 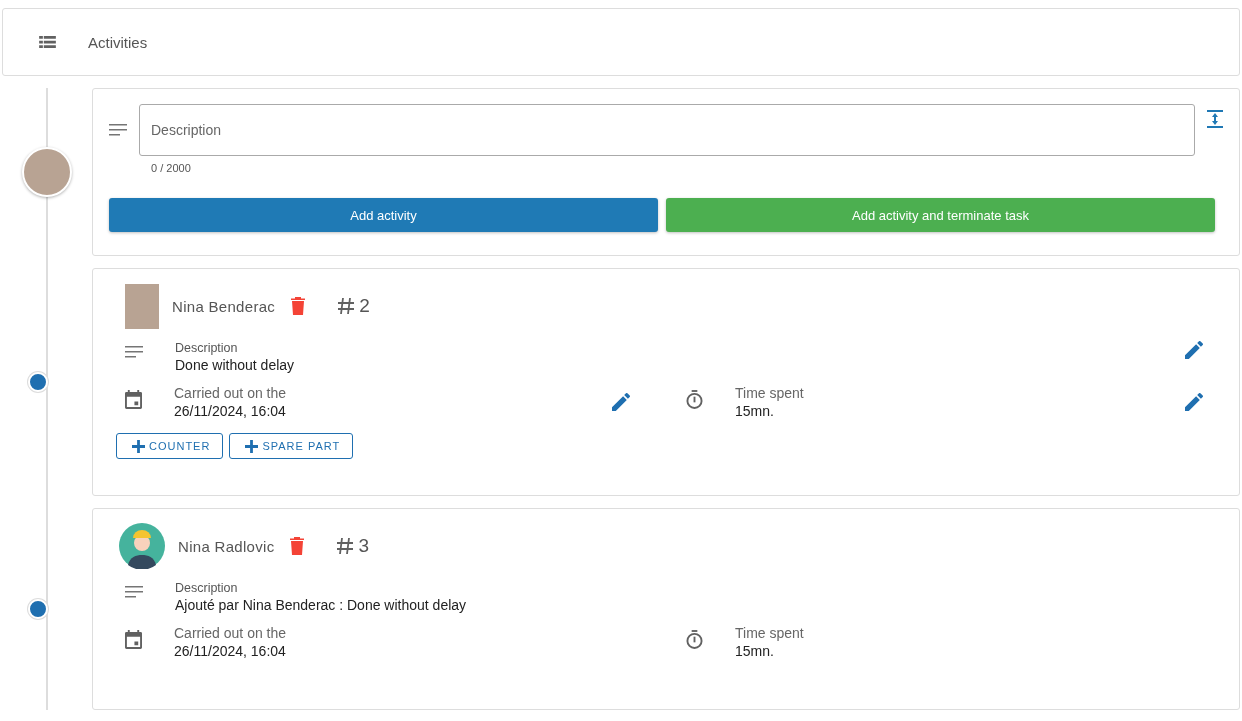 I want to click on expand-height-icon, so click(x=1215, y=119).